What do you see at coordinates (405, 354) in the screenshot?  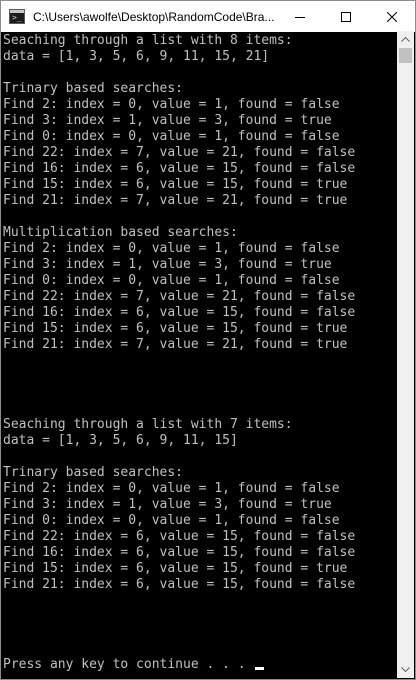 I see `vertical-scrollbar` at bounding box center [405, 354].